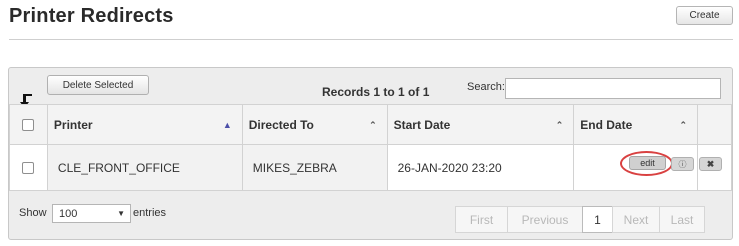 The width and height of the screenshot is (739, 246). What do you see at coordinates (646, 163) in the screenshot?
I see `highlight-ring` at bounding box center [646, 163].